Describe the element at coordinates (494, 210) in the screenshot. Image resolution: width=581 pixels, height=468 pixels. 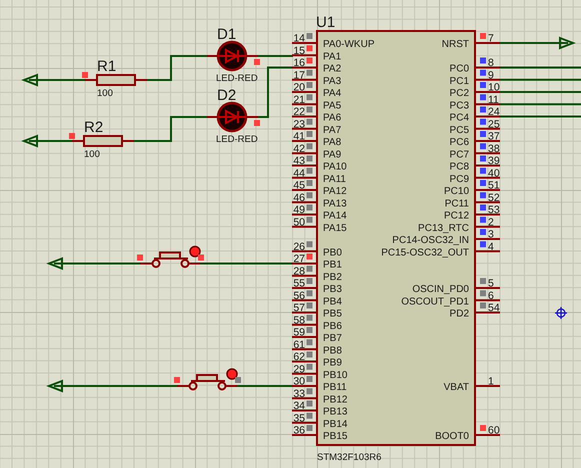
I see `pin-number: 53` at that location.